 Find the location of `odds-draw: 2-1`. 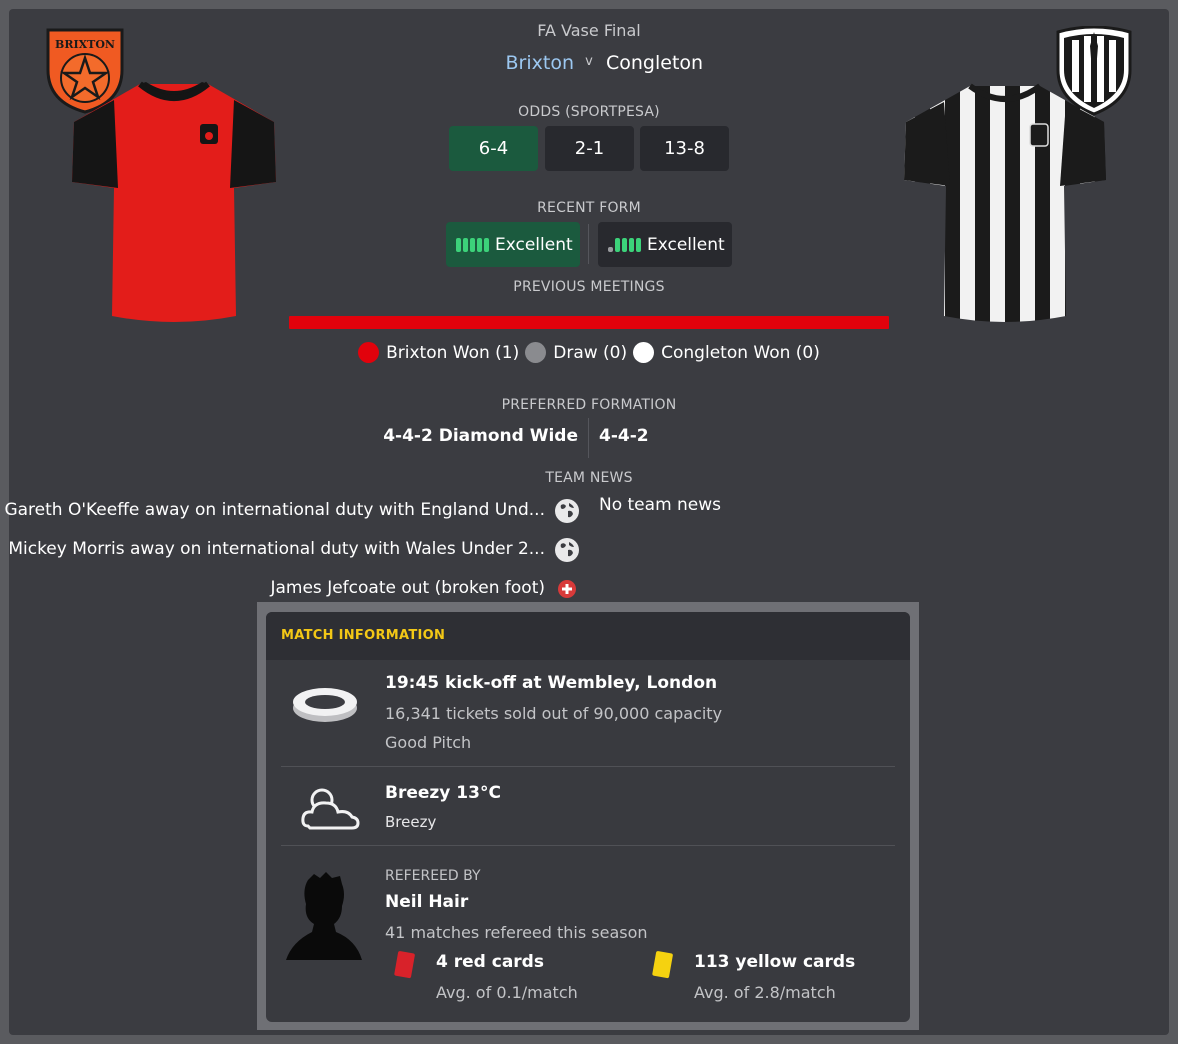

odds-draw: 2-1 is located at coordinates (589, 148).